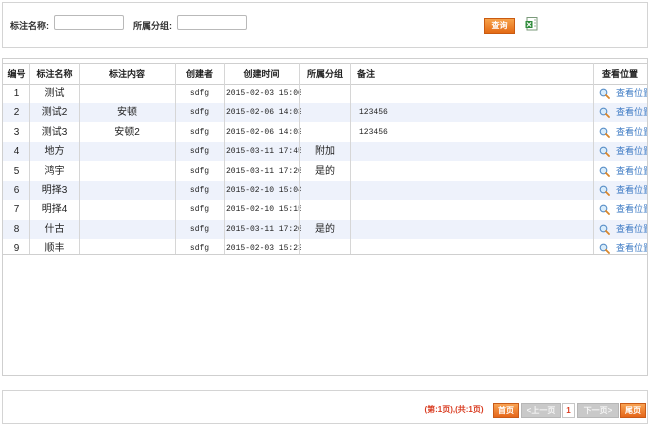 Image resolution: width=650 pixels, height=424 pixels. Describe the element at coordinates (16, 132) in the screenshot. I see `cell-id: 3` at that location.